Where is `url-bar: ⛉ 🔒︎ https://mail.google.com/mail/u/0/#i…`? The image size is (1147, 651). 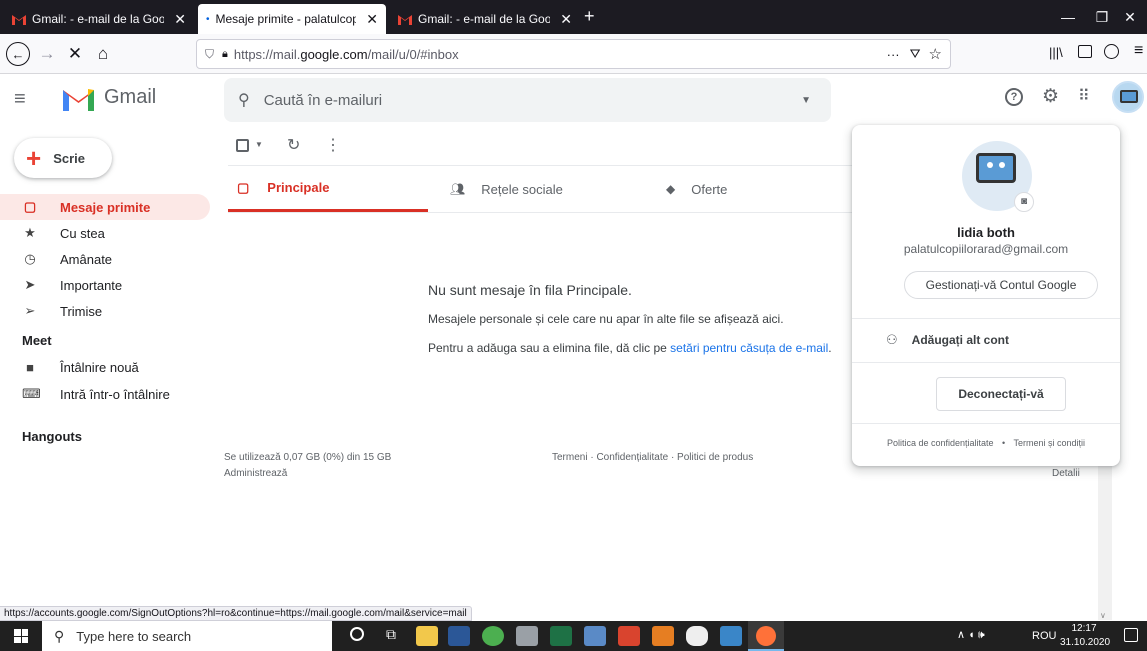 url-bar: ⛉ 🔒︎ https://mail.google.com/mail/u/0/#i… is located at coordinates (573, 54).